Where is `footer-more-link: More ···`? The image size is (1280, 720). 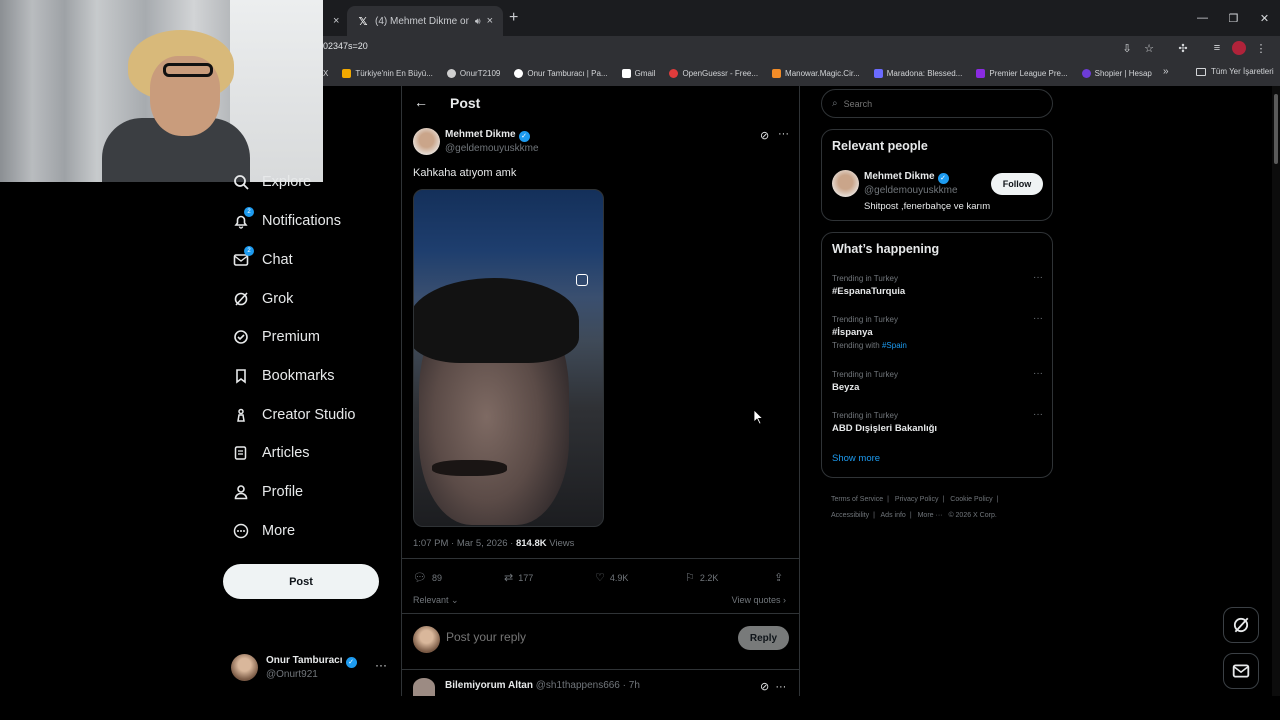 footer-more-link: More ··· is located at coordinates (930, 515).